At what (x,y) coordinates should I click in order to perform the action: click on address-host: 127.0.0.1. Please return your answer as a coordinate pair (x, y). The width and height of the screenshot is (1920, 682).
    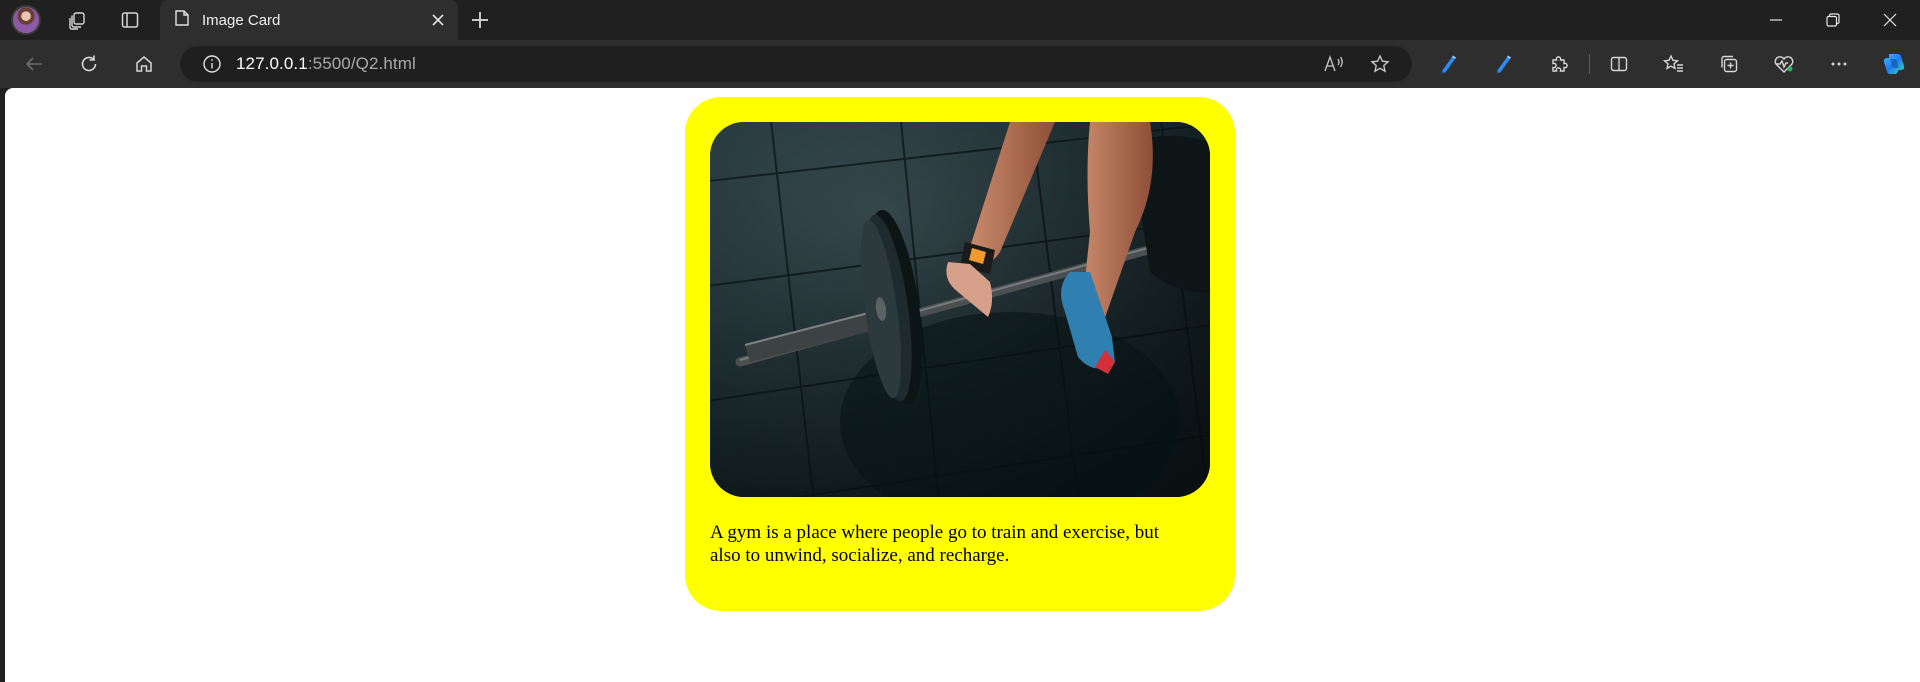
    Looking at the image, I should click on (272, 63).